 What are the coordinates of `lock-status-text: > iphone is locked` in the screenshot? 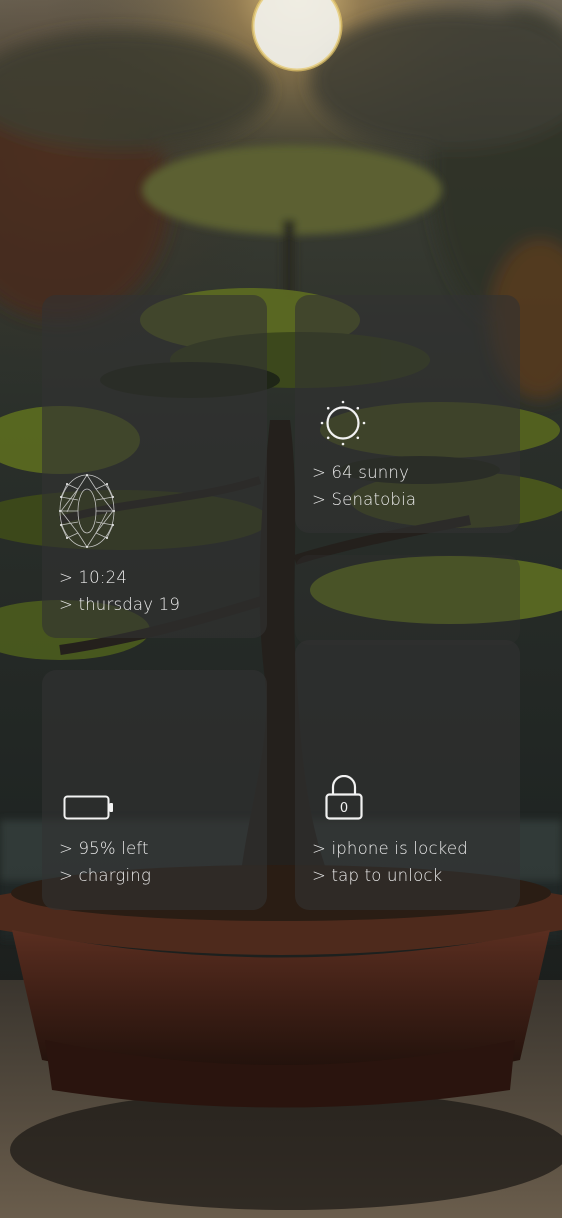 It's located at (390, 848).